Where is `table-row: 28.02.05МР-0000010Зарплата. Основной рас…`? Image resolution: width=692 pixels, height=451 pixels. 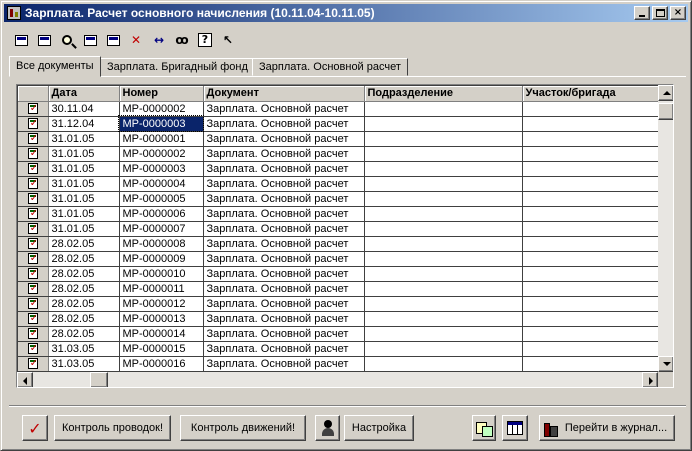
table-row: 28.02.05МР-0000010Зарплата. Основной рас… is located at coordinates (339, 274).